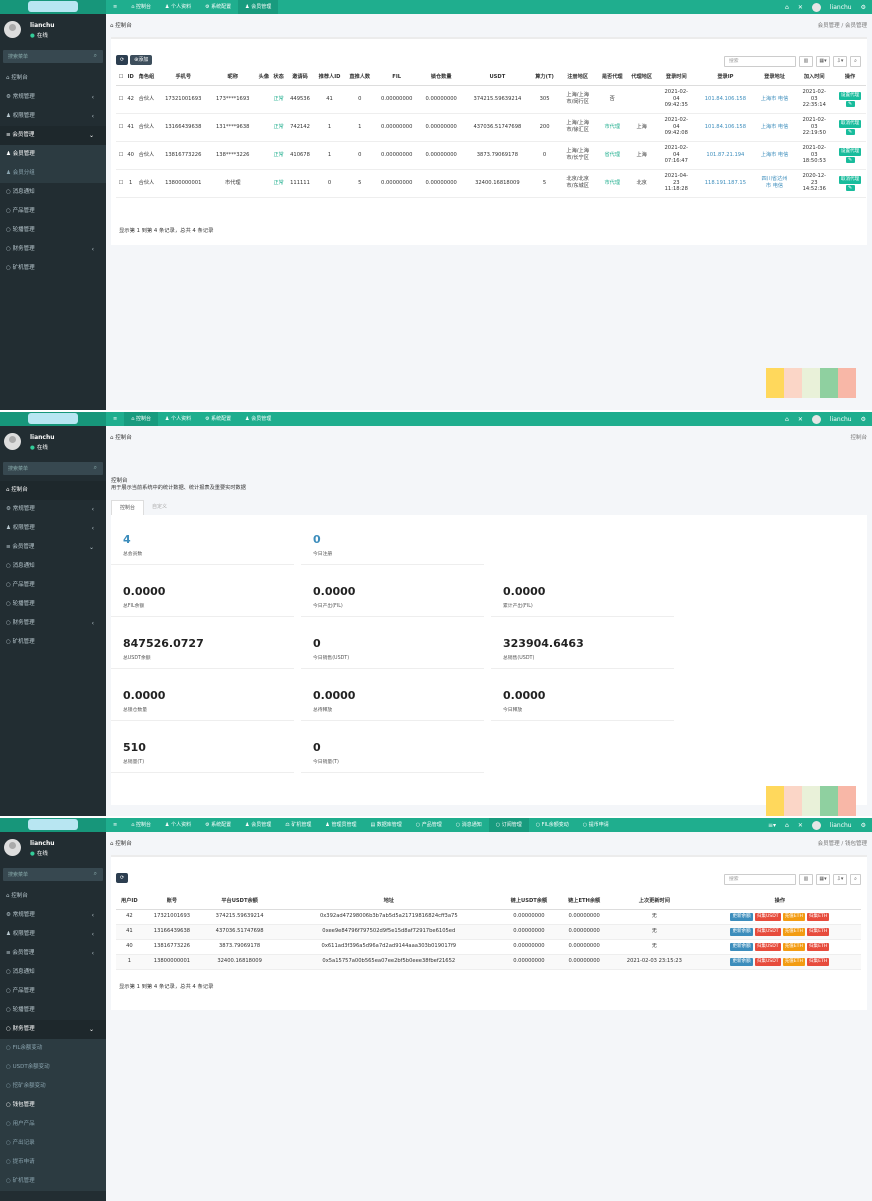 This screenshot has height=1201, width=872. What do you see at coordinates (429, 825) in the screenshot?
I see `nav-tab-product: ○ 产品管理` at bounding box center [429, 825].